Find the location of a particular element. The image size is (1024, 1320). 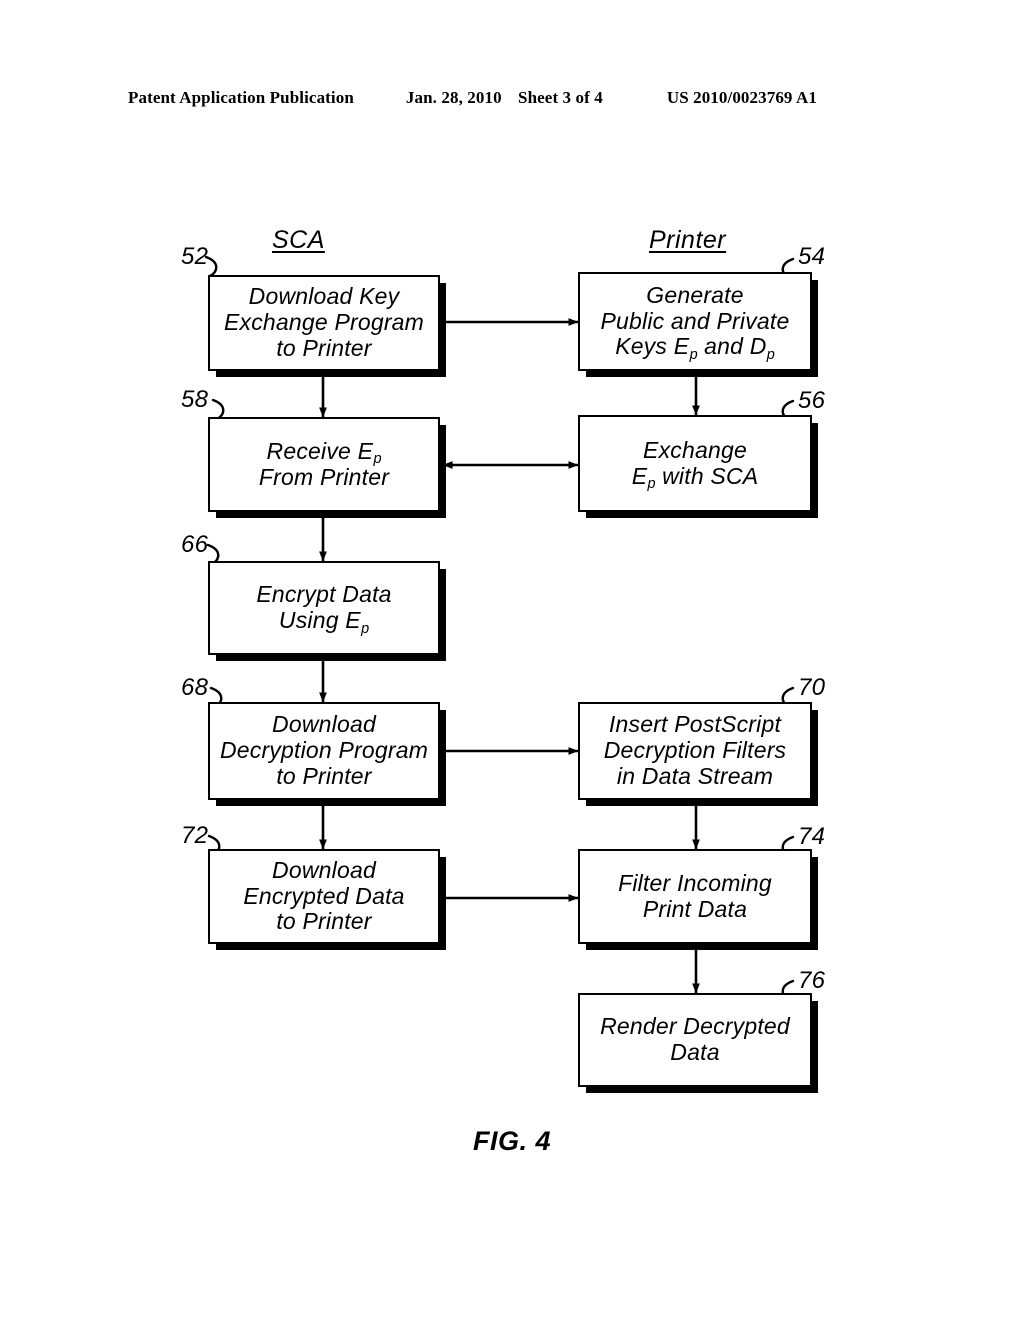

ref-label-52: 52 is located at coordinates (195, 256).